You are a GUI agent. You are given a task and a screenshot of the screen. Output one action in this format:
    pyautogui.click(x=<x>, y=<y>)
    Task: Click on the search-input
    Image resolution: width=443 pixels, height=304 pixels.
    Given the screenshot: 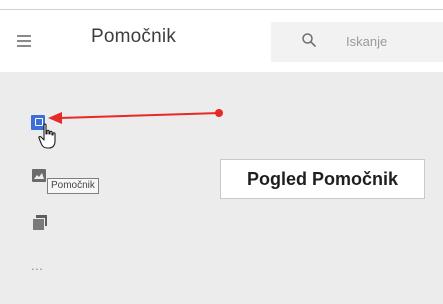 What is the action you would take?
    pyautogui.click(x=393, y=41)
    